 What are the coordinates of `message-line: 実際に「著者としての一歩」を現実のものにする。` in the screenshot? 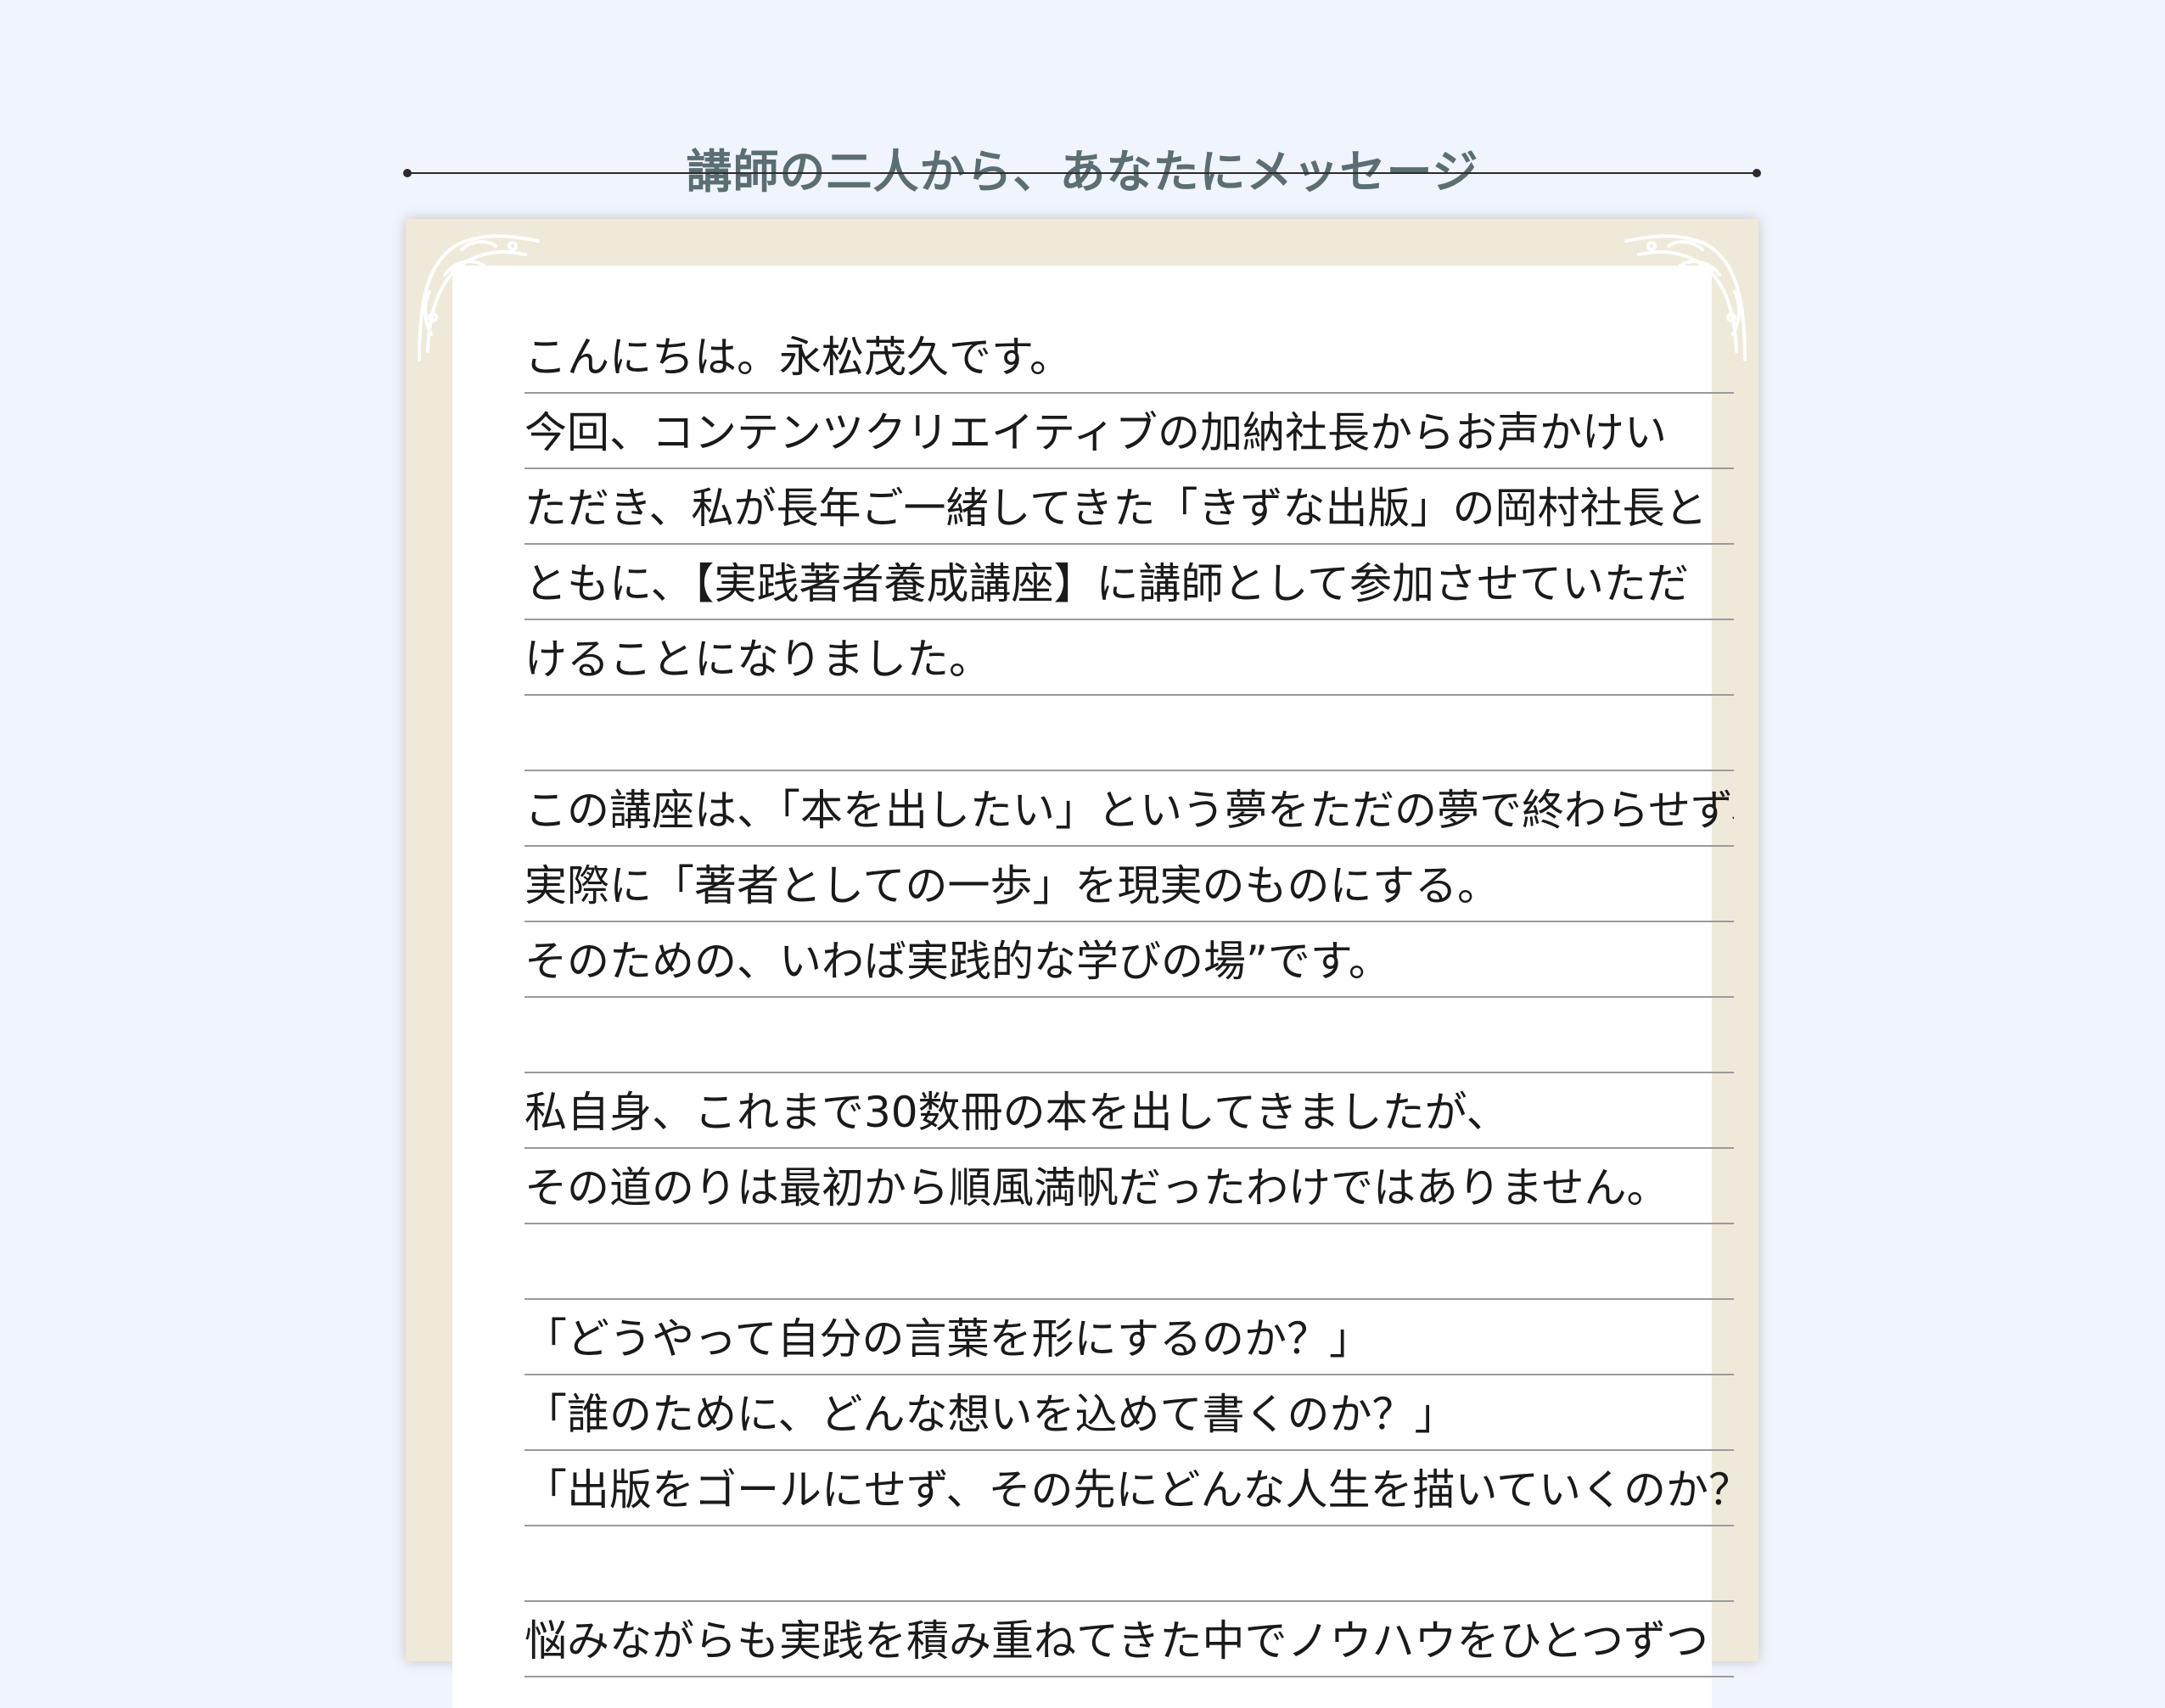 It's located at (1129, 885).